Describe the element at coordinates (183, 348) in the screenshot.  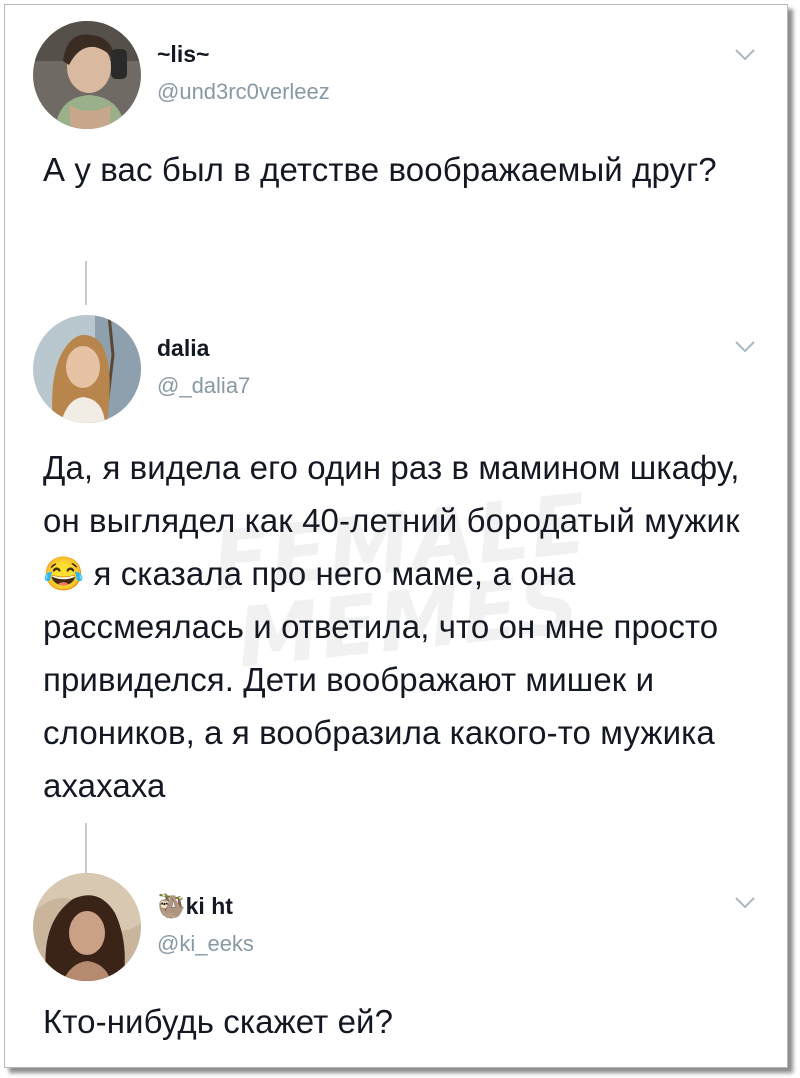
I see `display-name: dalia` at that location.